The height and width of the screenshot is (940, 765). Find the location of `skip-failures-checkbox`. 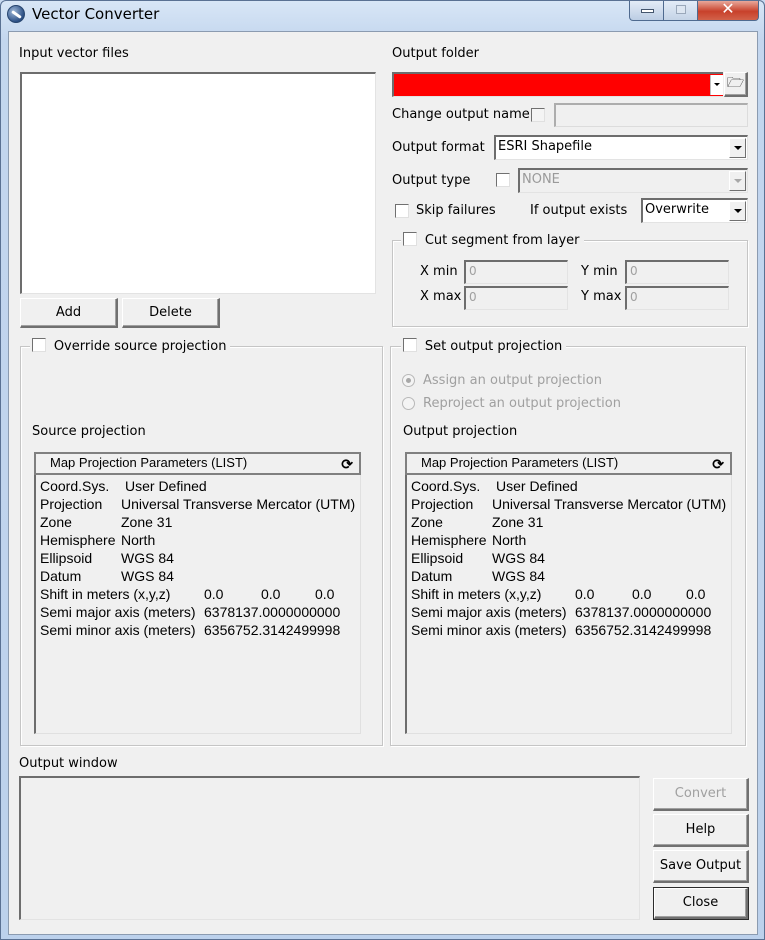

skip-failures-checkbox is located at coordinates (402, 211).